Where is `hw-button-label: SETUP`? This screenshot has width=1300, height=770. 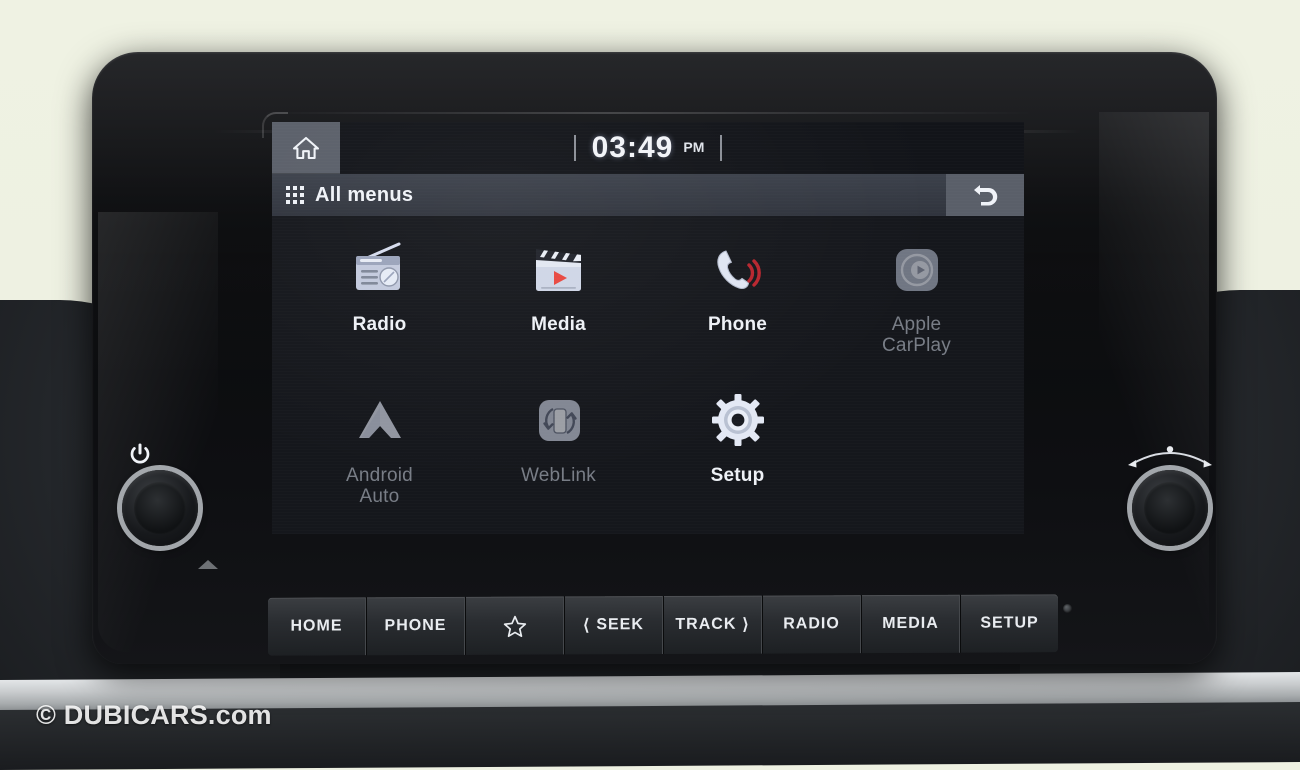
hw-button-label: SETUP is located at coordinates (1009, 623).